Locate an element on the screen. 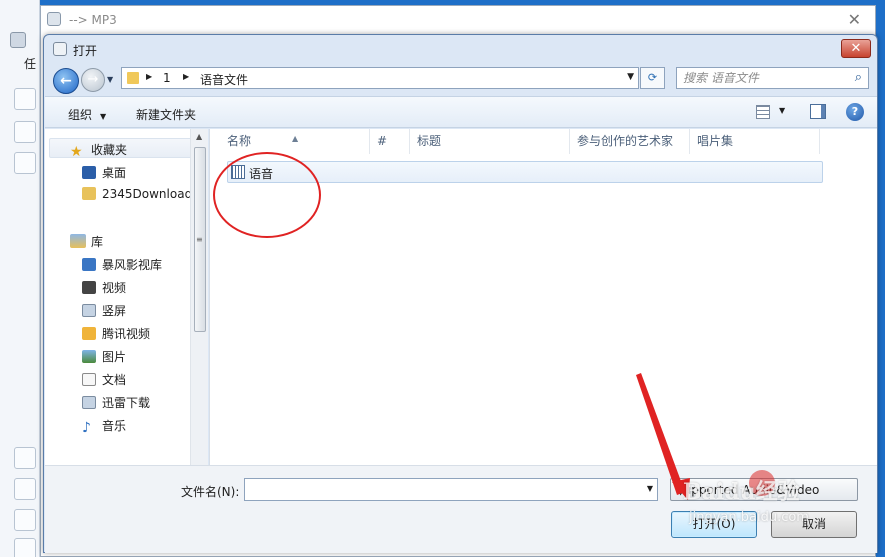  organize-label: 组织 is located at coordinates (80, 115).